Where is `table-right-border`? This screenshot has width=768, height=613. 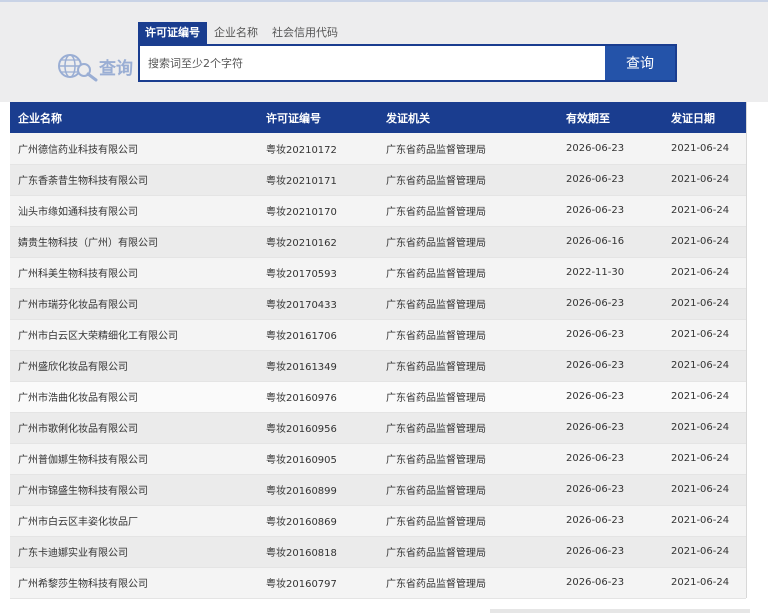
table-right-border is located at coordinates (746, 350).